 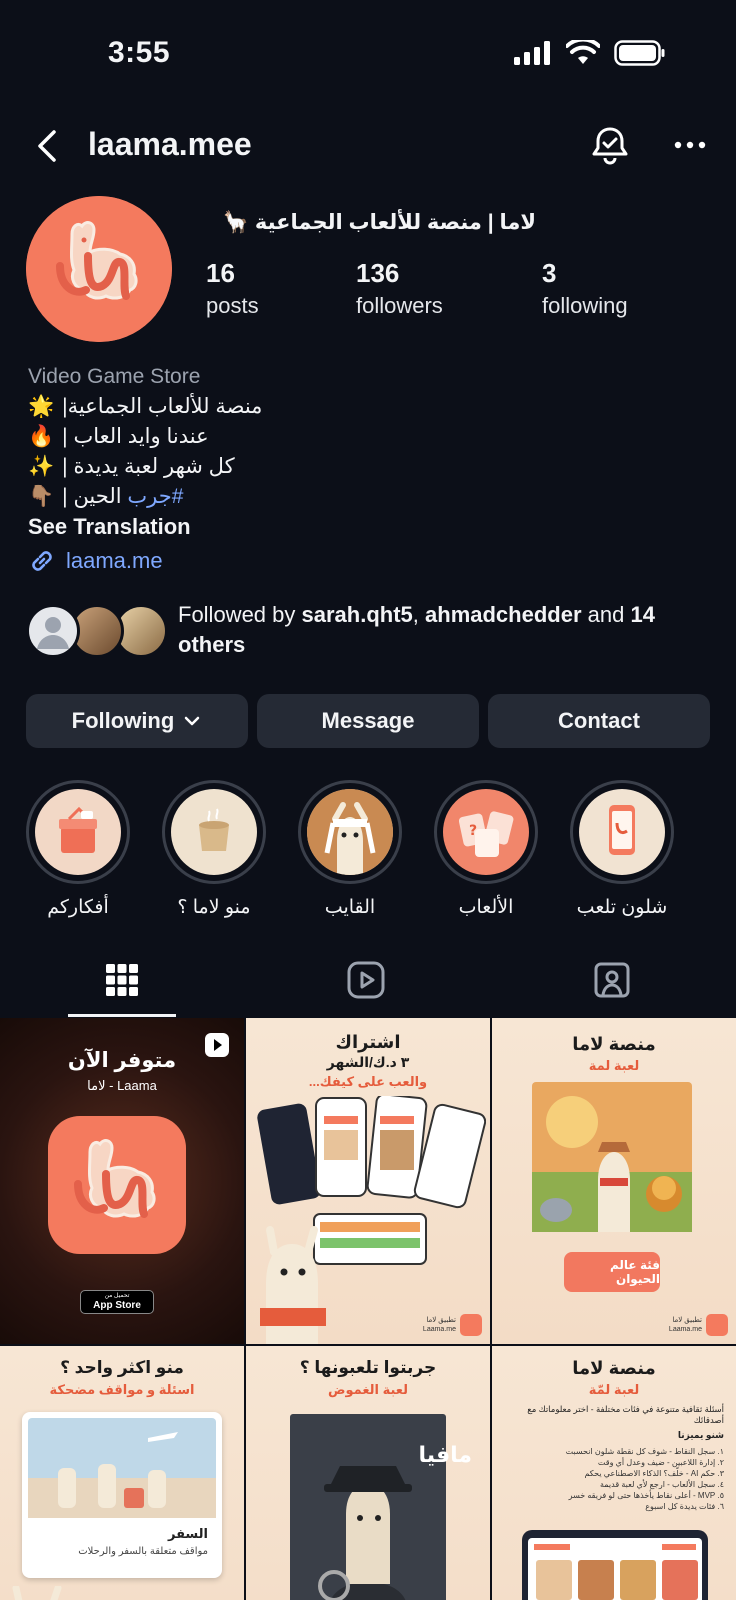 I want to click on followers-count: 136 followers, so click(x=399, y=288).